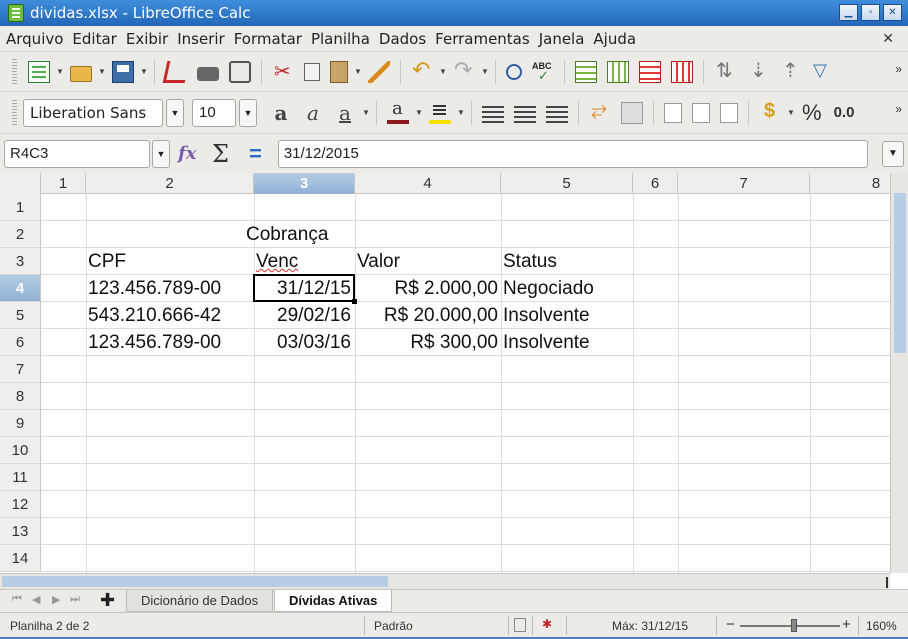  Describe the element at coordinates (208, 74) in the screenshot. I see `print-icon` at that location.